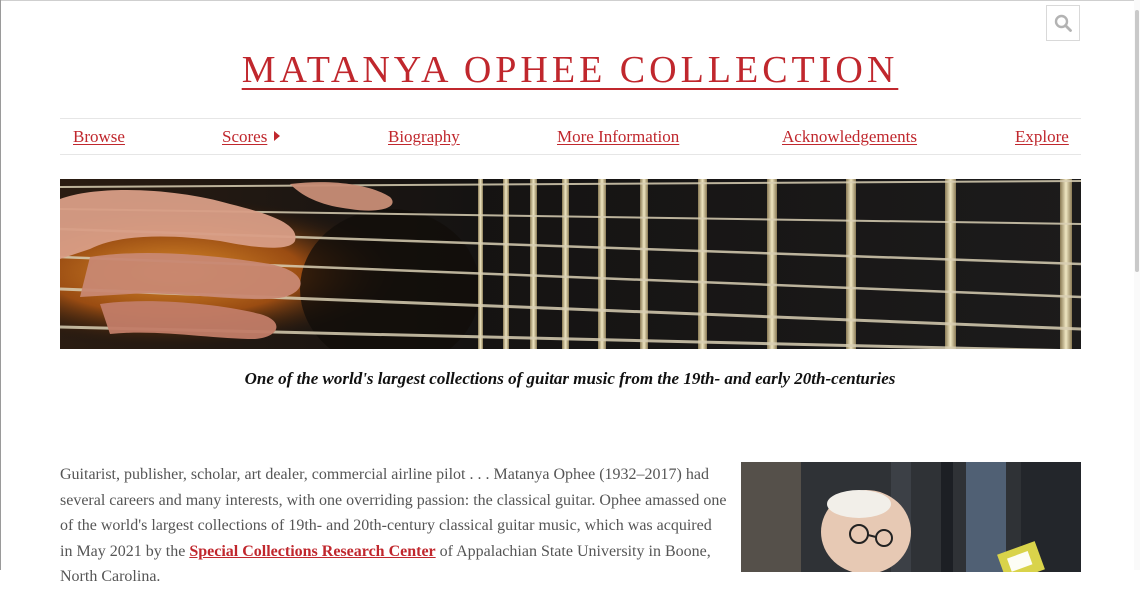  I want to click on portrait-image, so click(911, 517).